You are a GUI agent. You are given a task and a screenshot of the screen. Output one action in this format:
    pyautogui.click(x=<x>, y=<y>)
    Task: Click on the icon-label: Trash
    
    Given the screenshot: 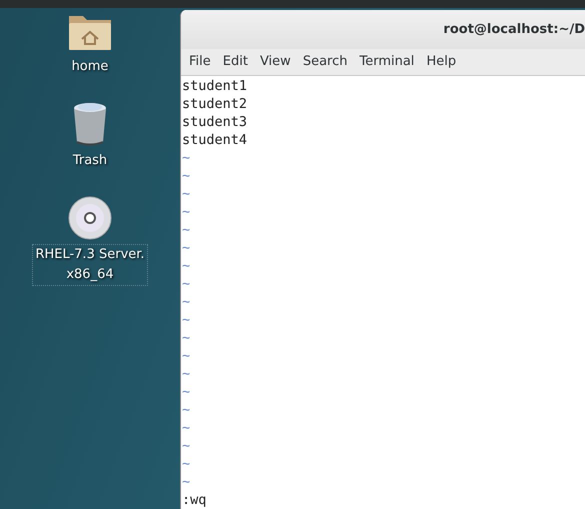 What is the action you would take?
    pyautogui.click(x=90, y=161)
    